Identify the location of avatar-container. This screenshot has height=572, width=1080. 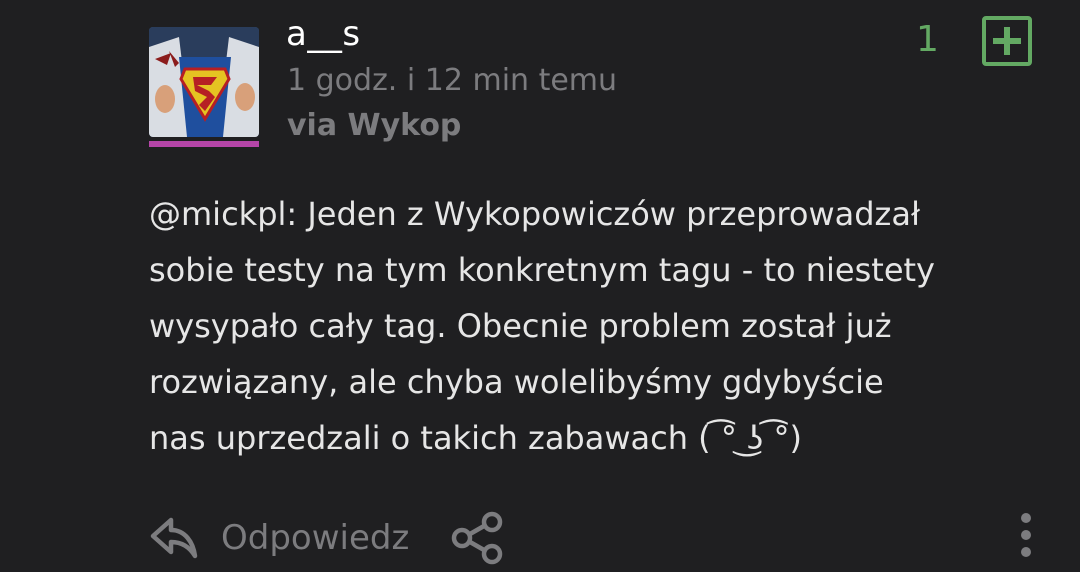
(204, 87).